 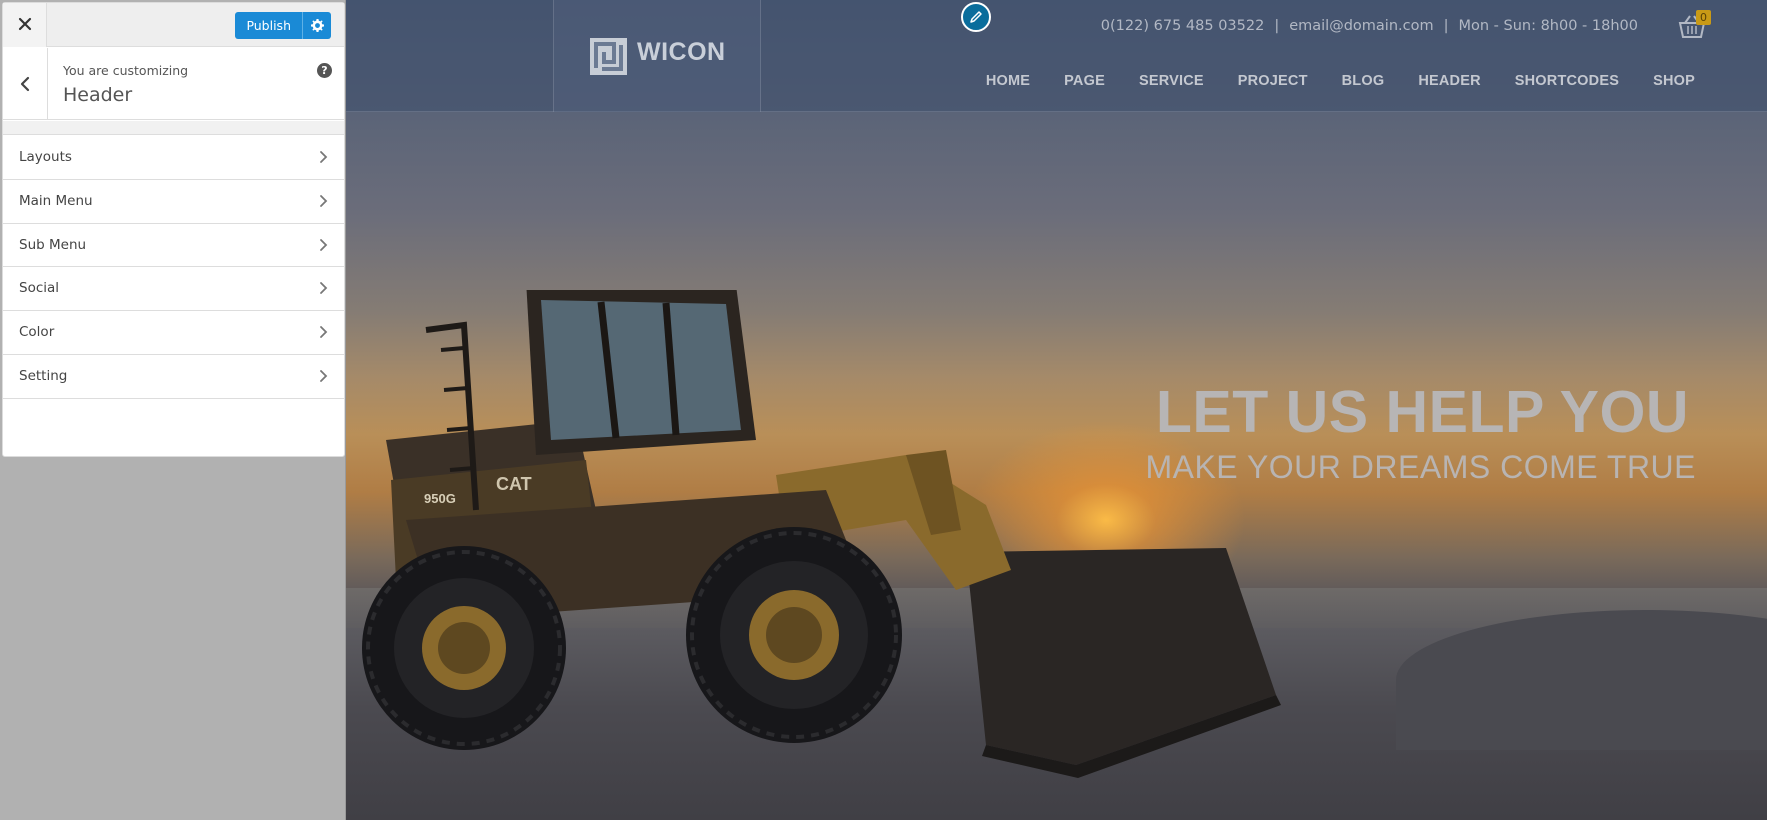 What do you see at coordinates (56, 200) in the screenshot?
I see `menu-item-label: Main Menu` at bounding box center [56, 200].